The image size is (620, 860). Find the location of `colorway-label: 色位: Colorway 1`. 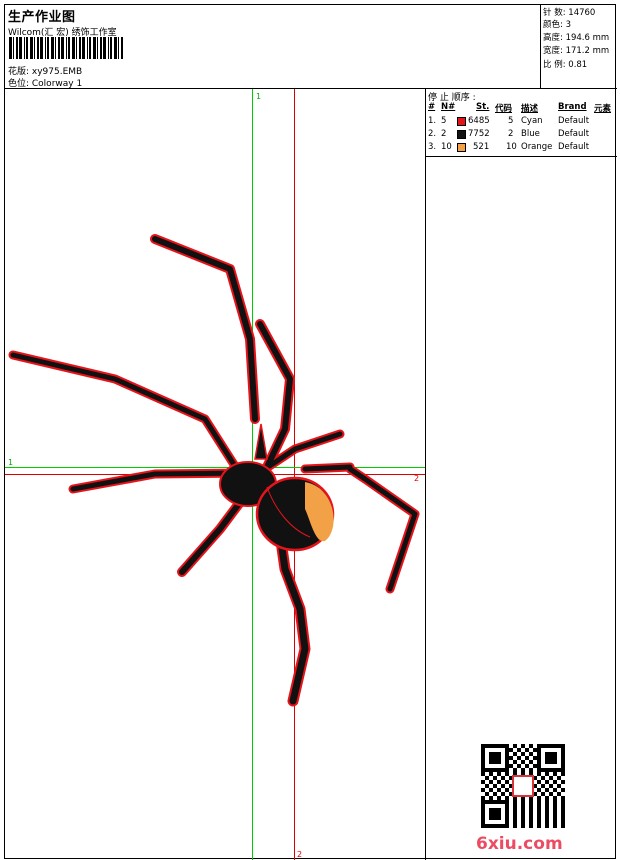

colorway-label: 色位: Colorway 1 is located at coordinates (45, 84).